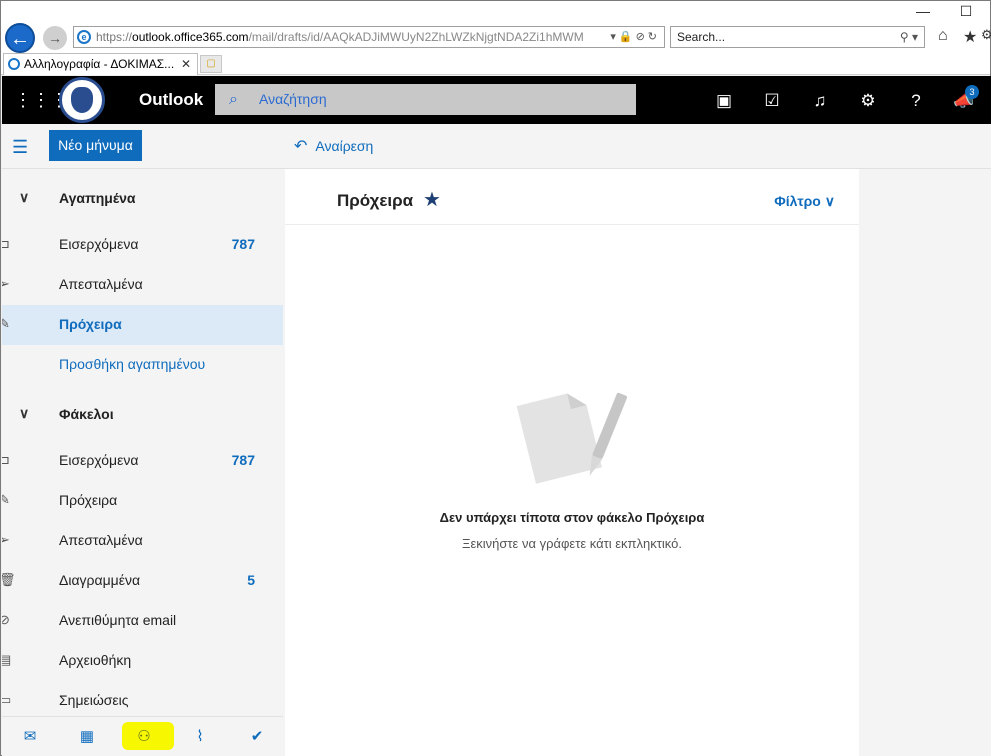  I want to click on dropdown-icon: ▾, so click(614, 37).